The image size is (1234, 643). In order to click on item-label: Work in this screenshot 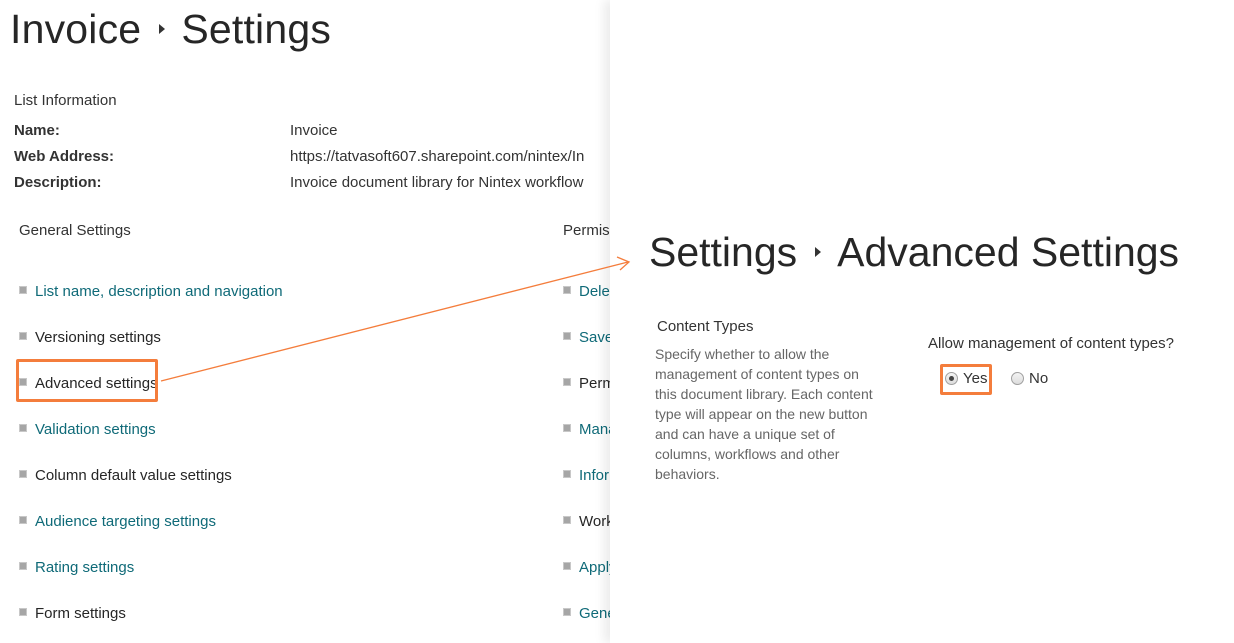, I will do `click(594, 521)`.